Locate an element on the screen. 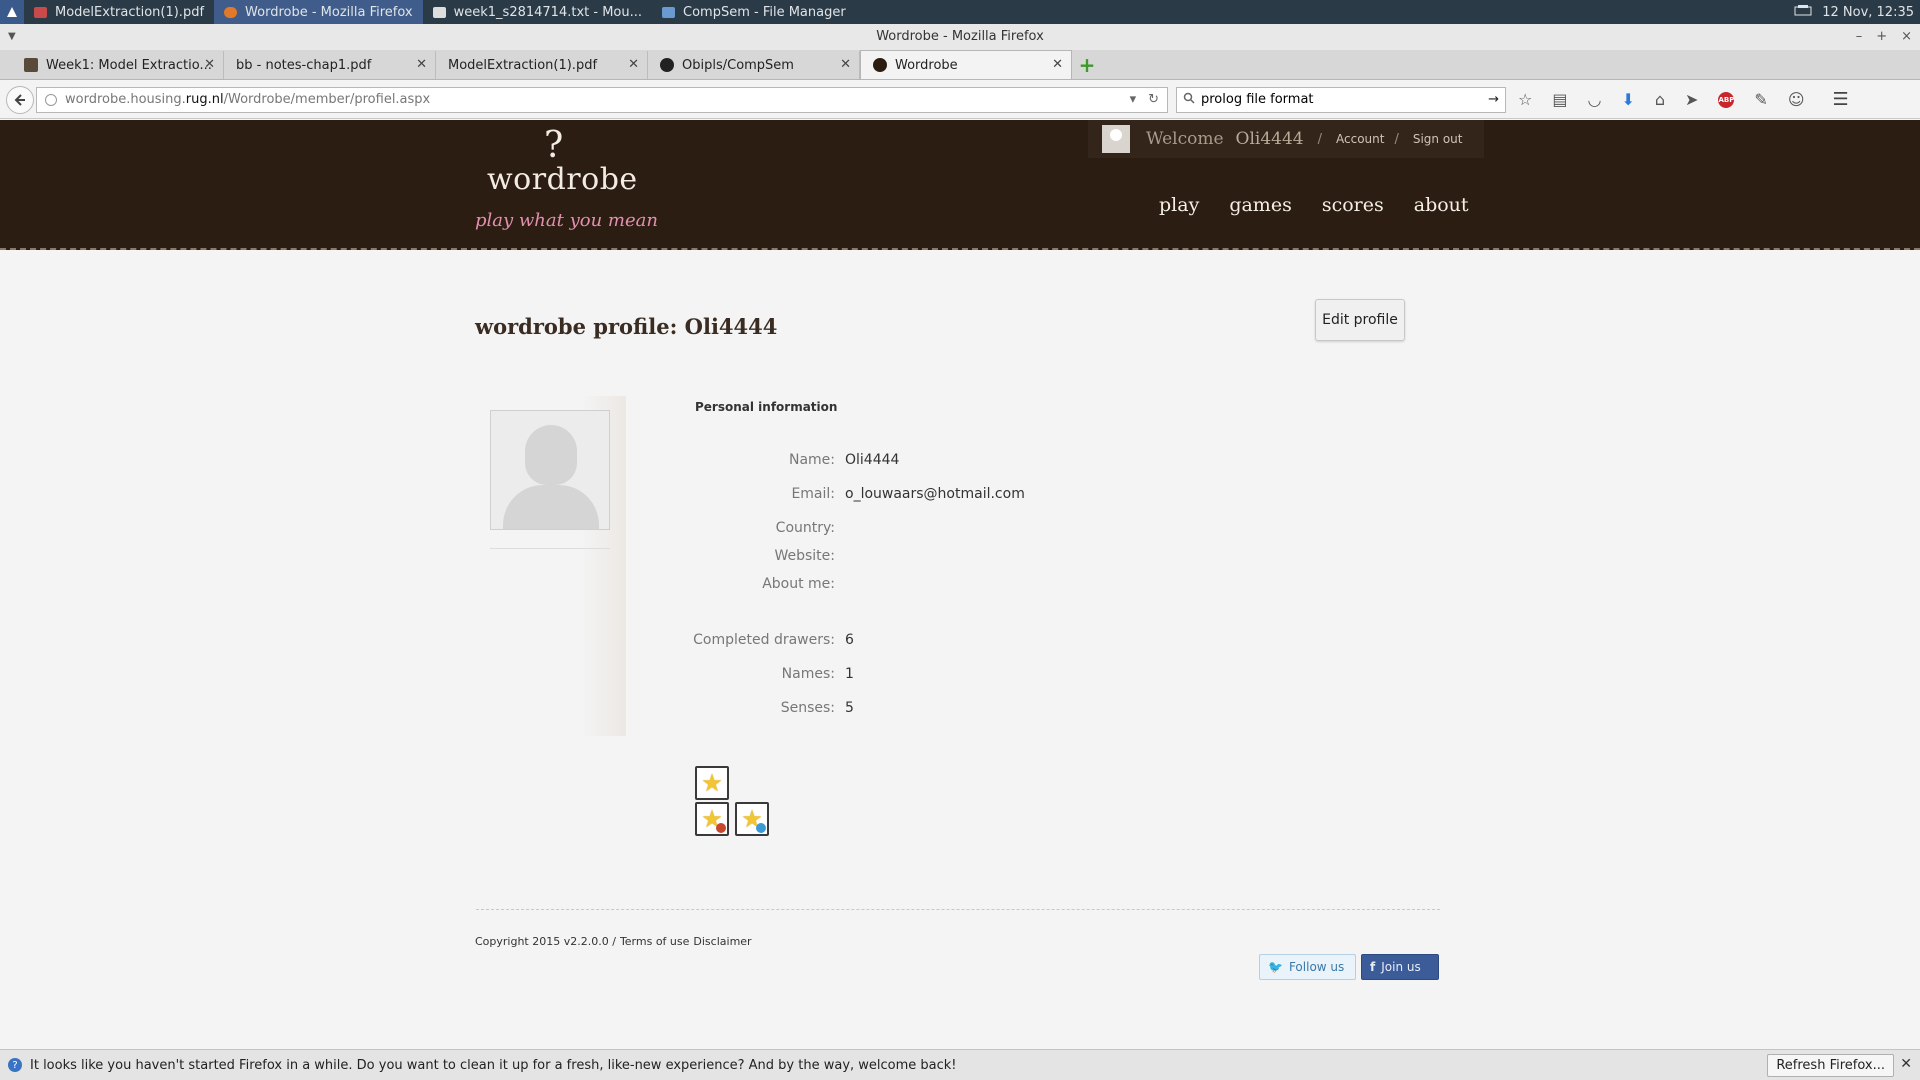 This screenshot has width=1920, height=1080. twitter-icon: 🐦 is located at coordinates (1275, 967).